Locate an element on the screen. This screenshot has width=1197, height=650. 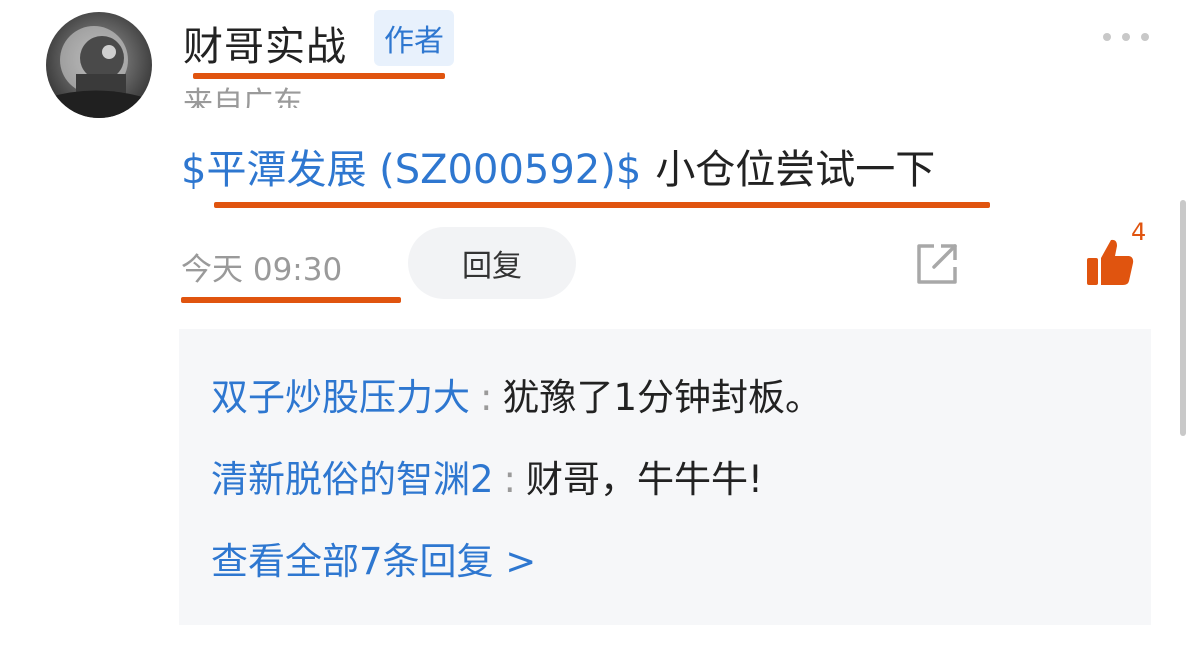
reply-button: 回复 is located at coordinates (492, 263).